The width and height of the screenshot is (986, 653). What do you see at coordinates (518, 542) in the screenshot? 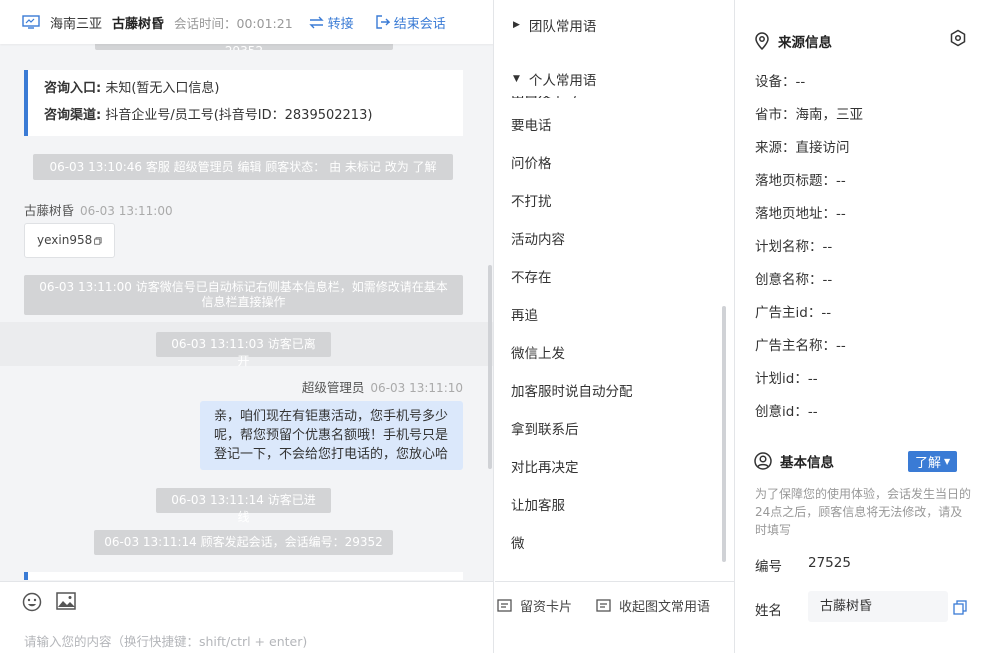
I see `phrase-item: 微` at bounding box center [518, 542].